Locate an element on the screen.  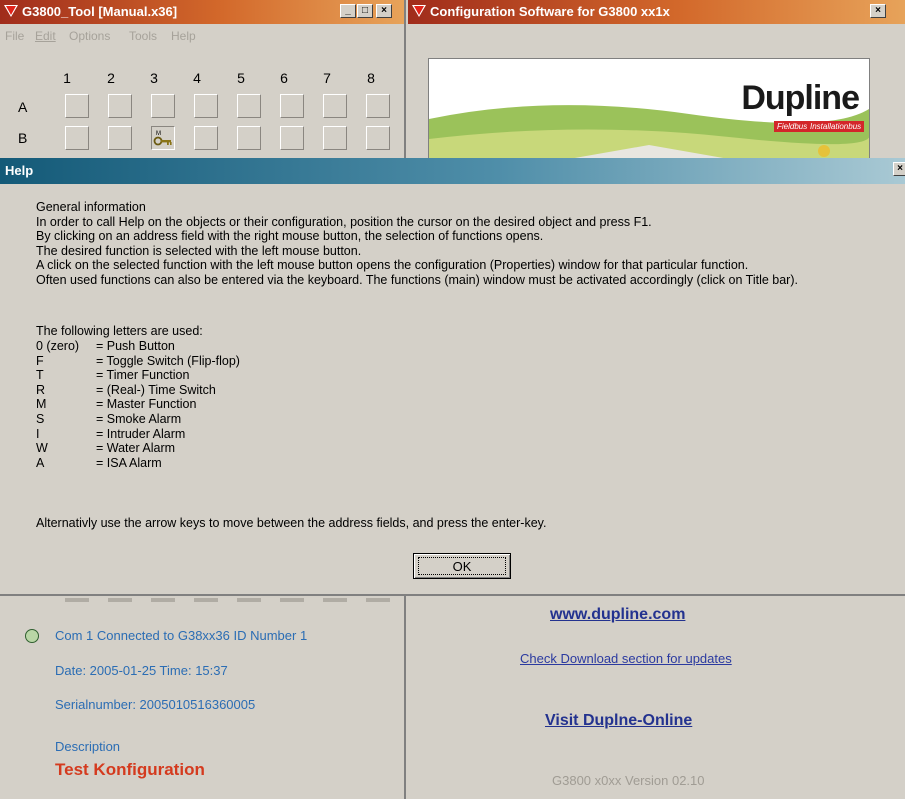
address-cell-b4 is located at coordinates (206, 138).